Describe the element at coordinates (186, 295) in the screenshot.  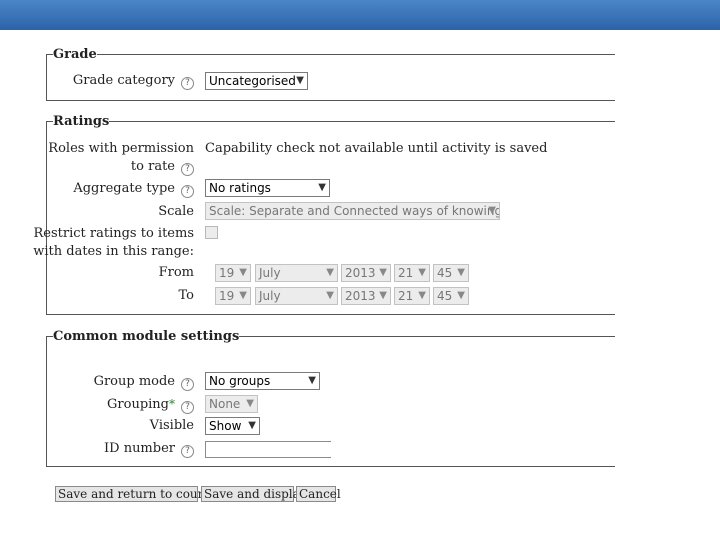
I see `to-label: To` at that location.